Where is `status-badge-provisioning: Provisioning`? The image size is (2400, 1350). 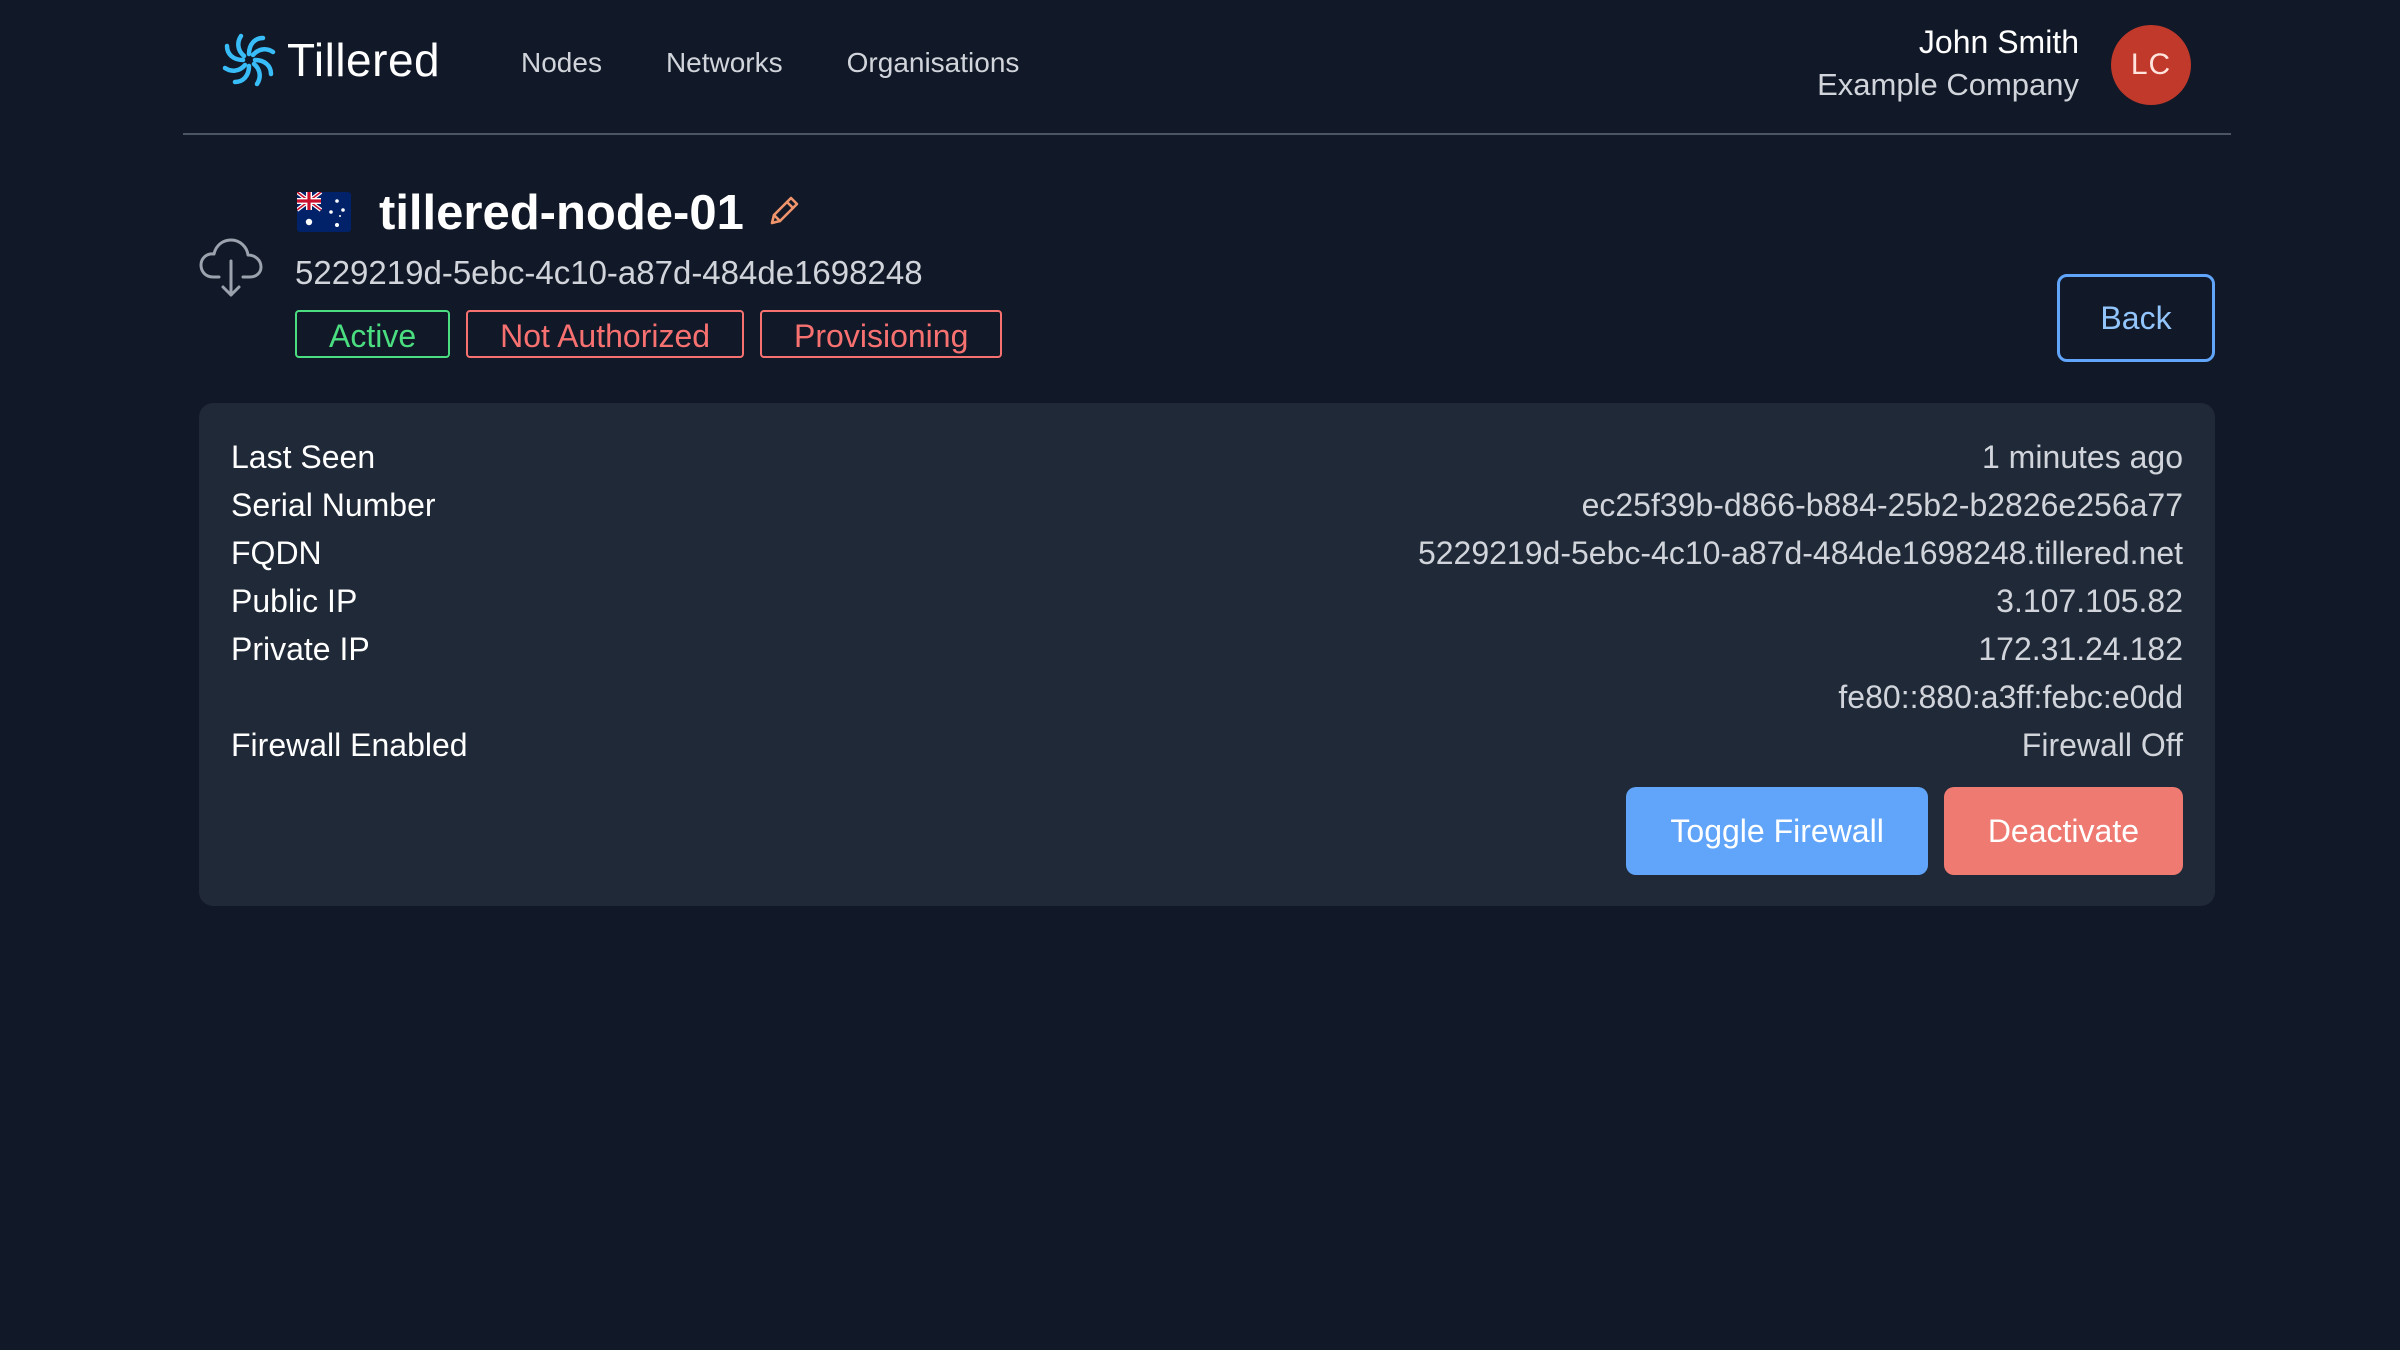 status-badge-provisioning: Provisioning is located at coordinates (881, 334).